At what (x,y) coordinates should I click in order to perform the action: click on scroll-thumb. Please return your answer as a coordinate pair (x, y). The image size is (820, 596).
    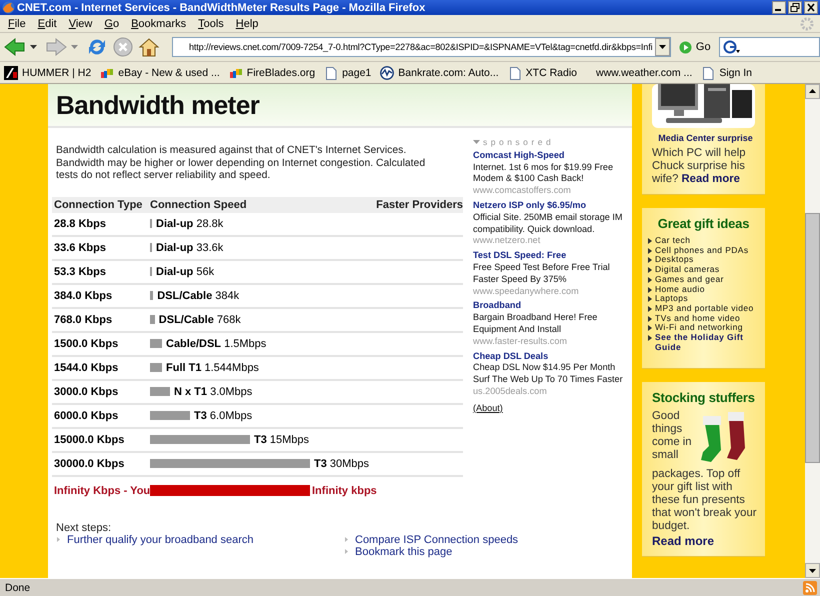
    Looking at the image, I should click on (812, 338).